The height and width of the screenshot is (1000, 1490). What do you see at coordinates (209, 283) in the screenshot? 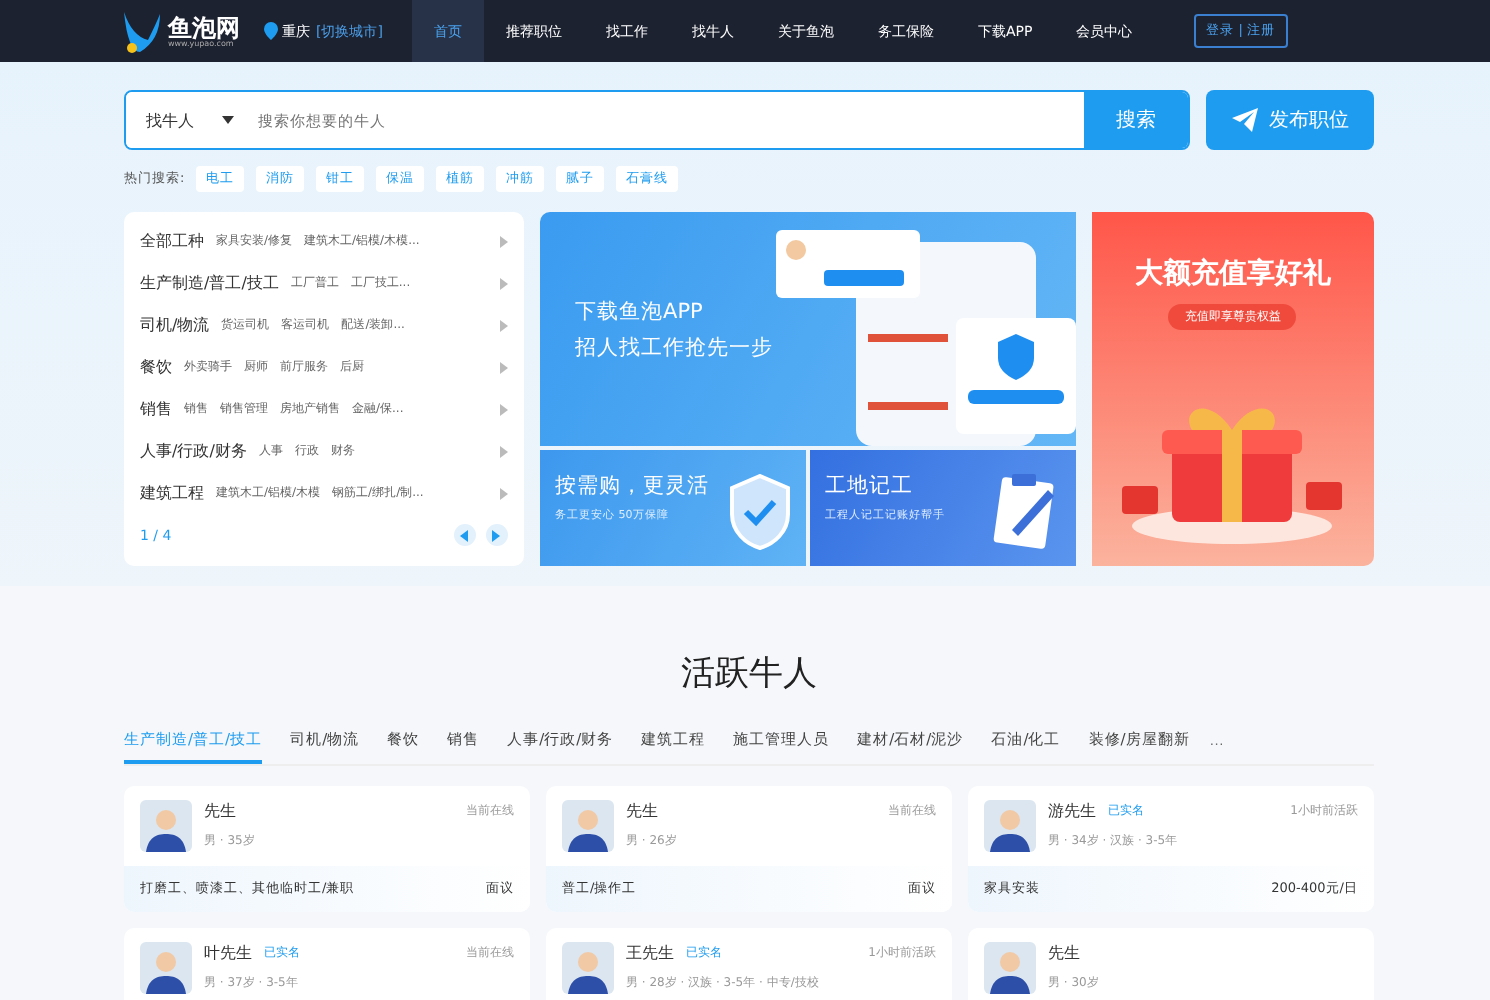
I see `category-title: 生产制造/普工/技工` at bounding box center [209, 283].